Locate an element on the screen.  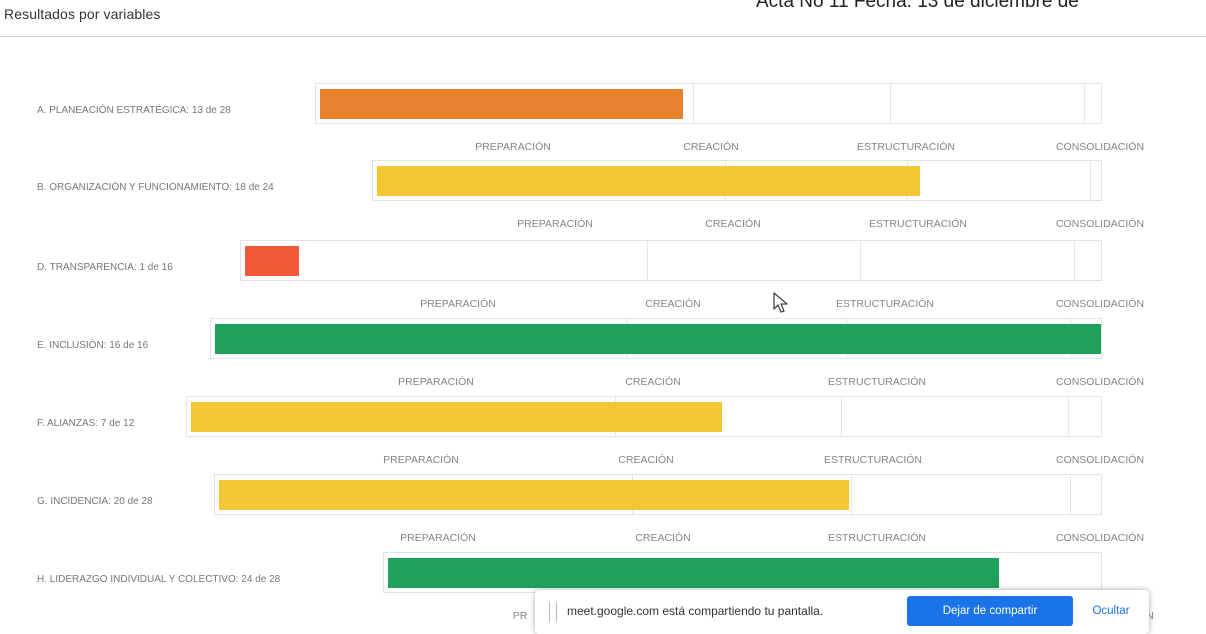
variable-label: A. PLANEACIÓN ESTRATÉGICA: 13 de 28 is located at coordinates (134, 110).